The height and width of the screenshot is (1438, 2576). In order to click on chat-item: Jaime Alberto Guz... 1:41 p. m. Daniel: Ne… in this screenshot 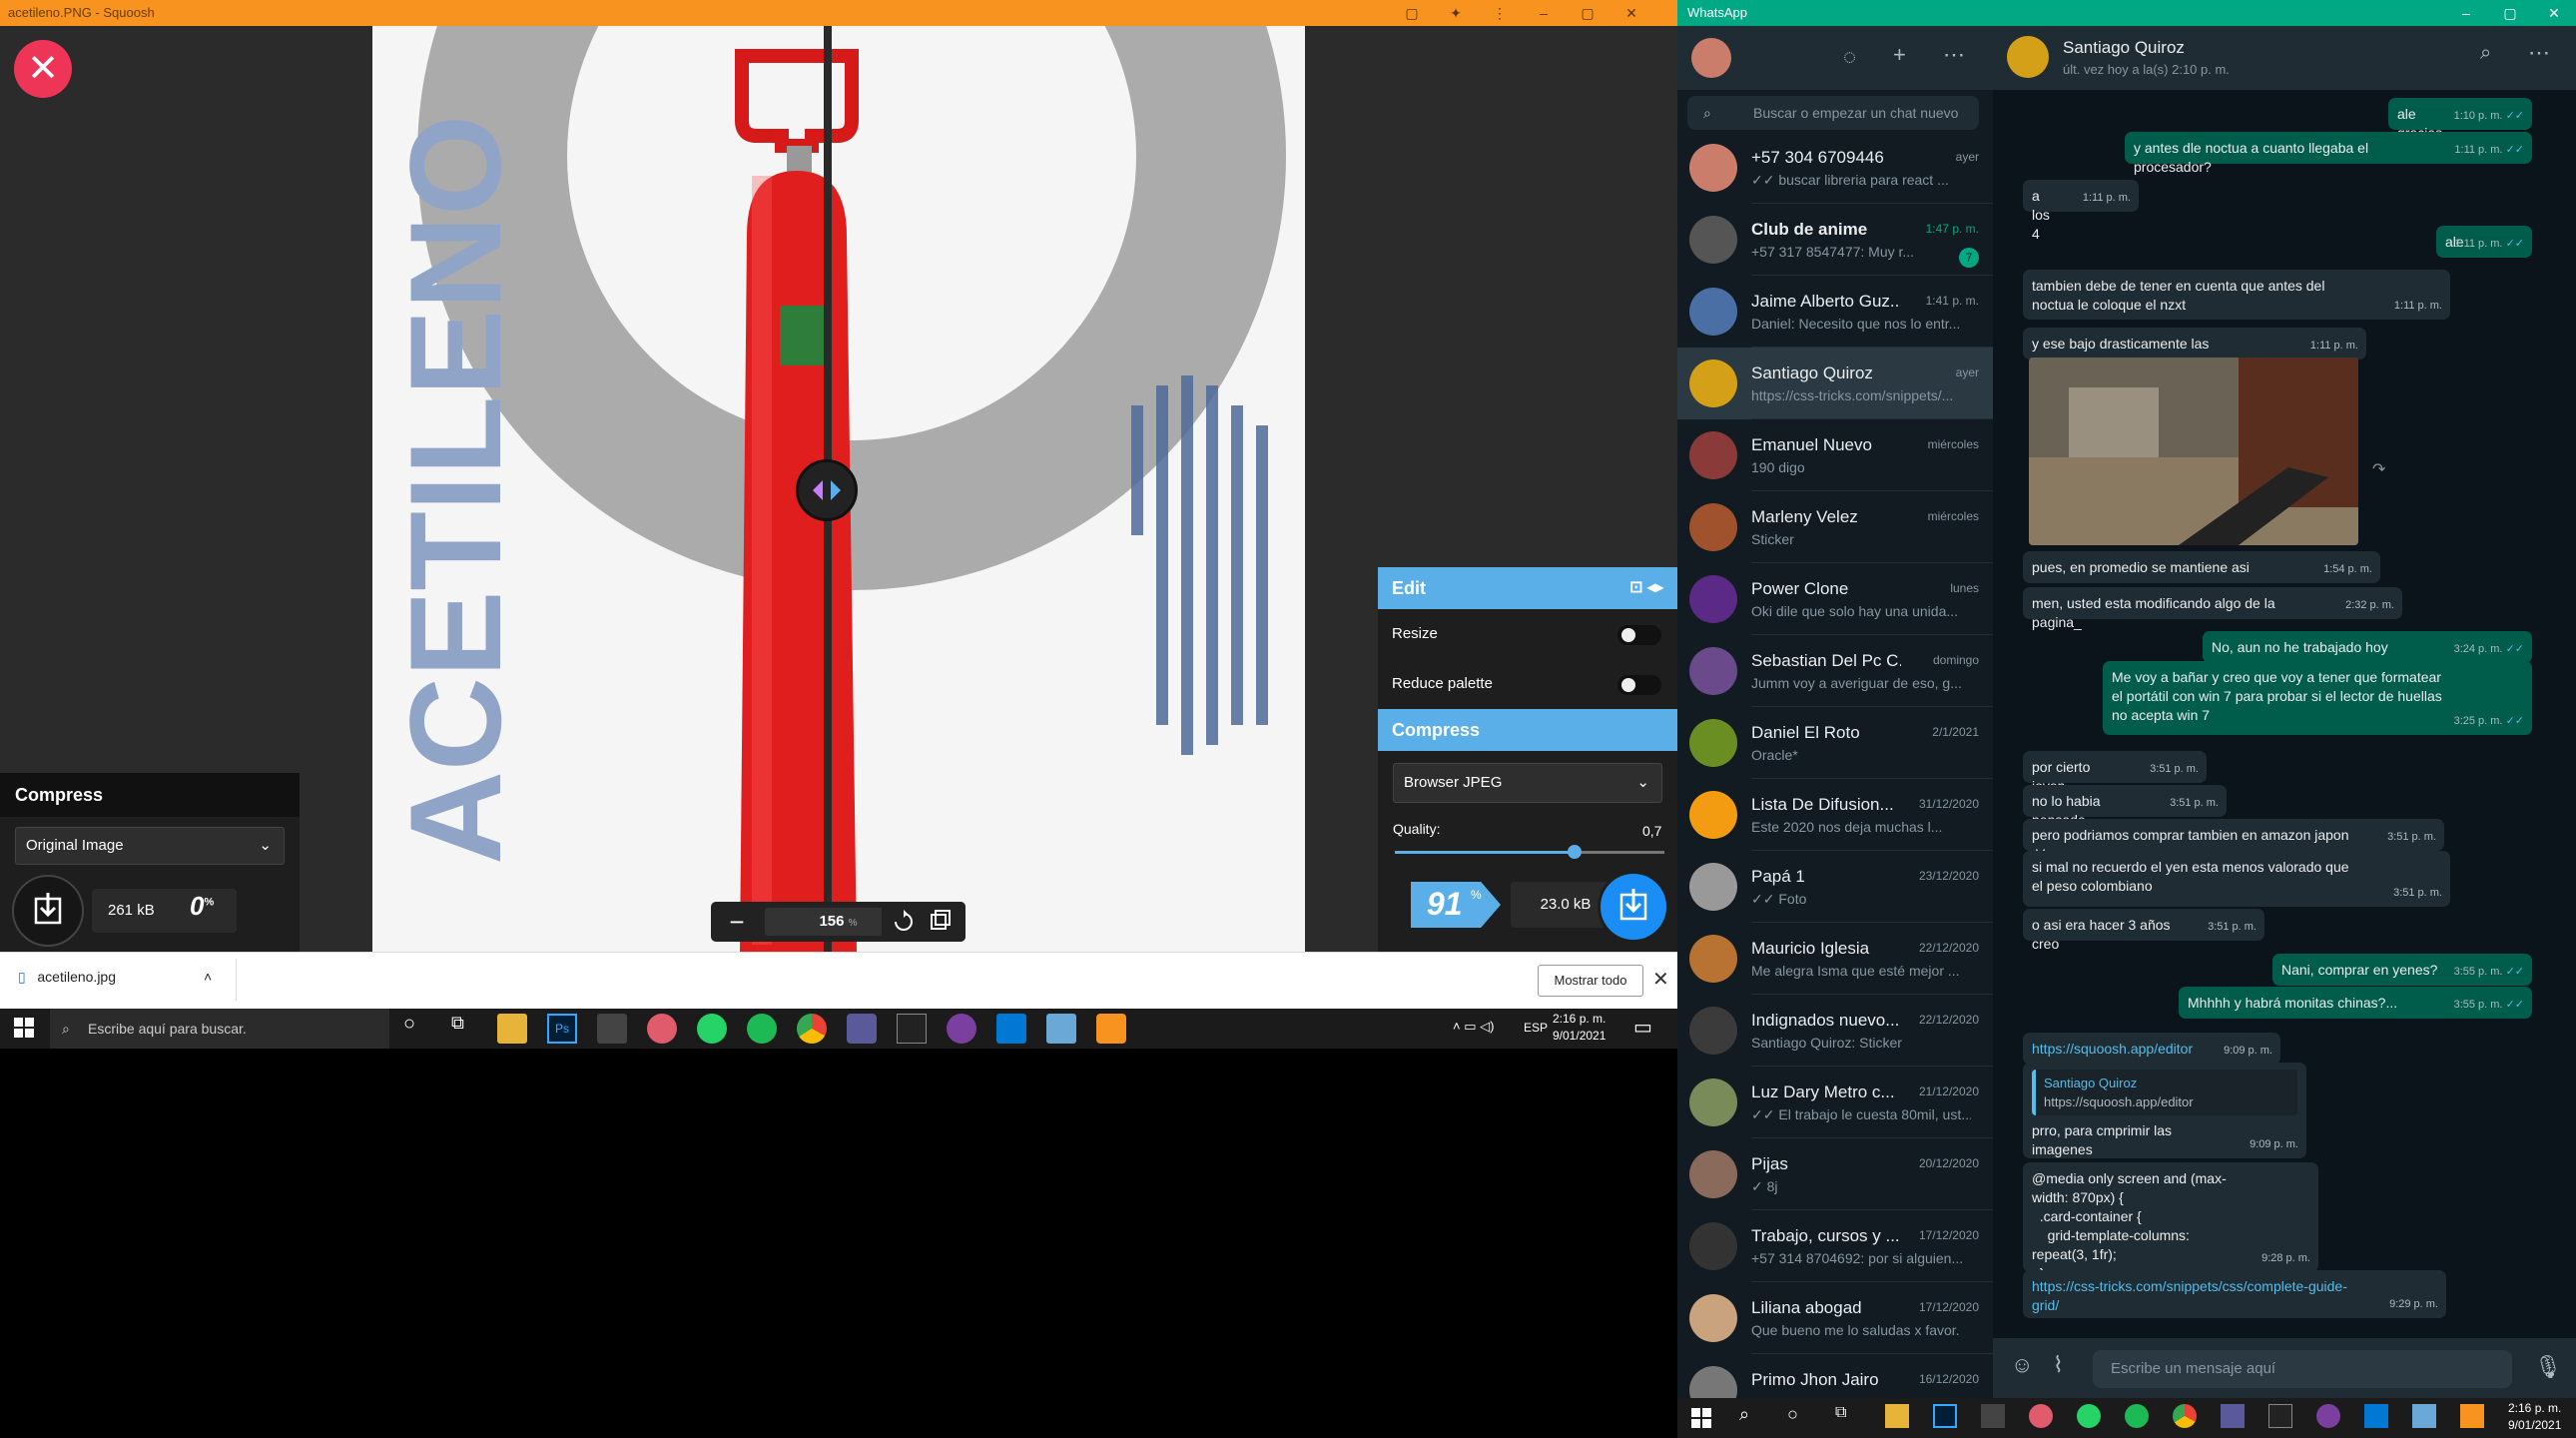, I will do `click(1835, 312)`.